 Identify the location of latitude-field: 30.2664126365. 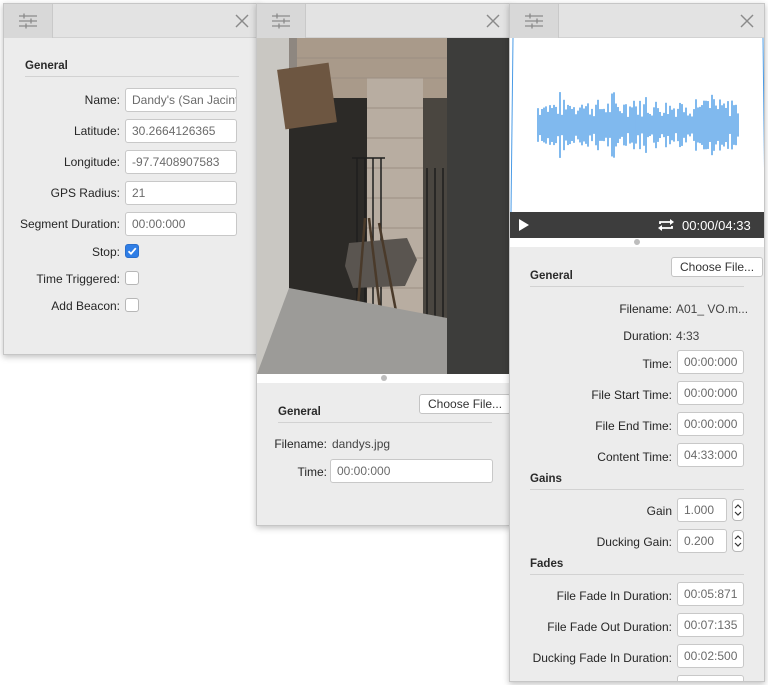
(181, 131).